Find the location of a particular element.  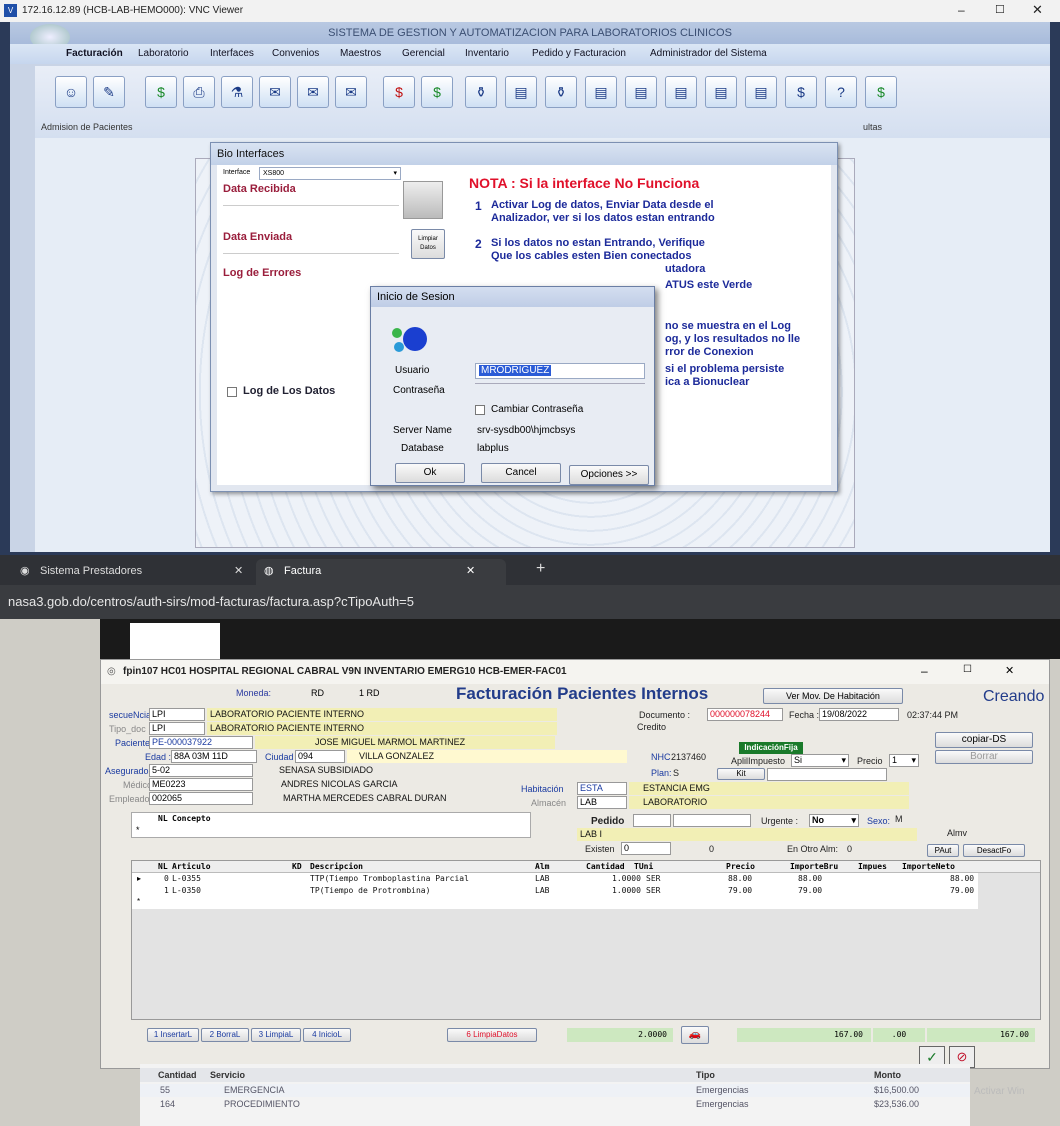

table-row: 164 PROCEDIMIENTO Emergencias $23,536.00 is located at coordinates (555, 1104).